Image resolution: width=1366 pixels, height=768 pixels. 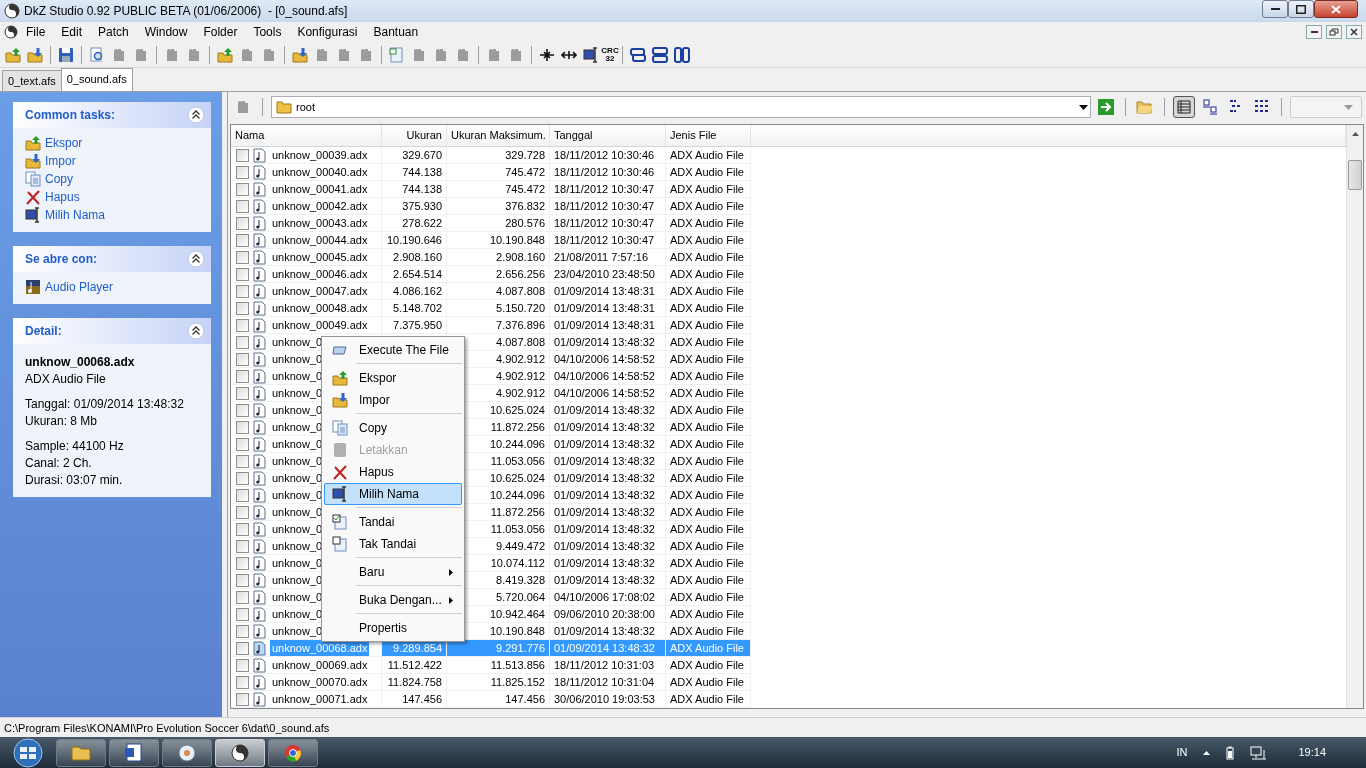 What do you see at coordinates (1207, 752) in the screenshot?
I see `show-hidden-icons-icon` at bounding box center [1207, 752].